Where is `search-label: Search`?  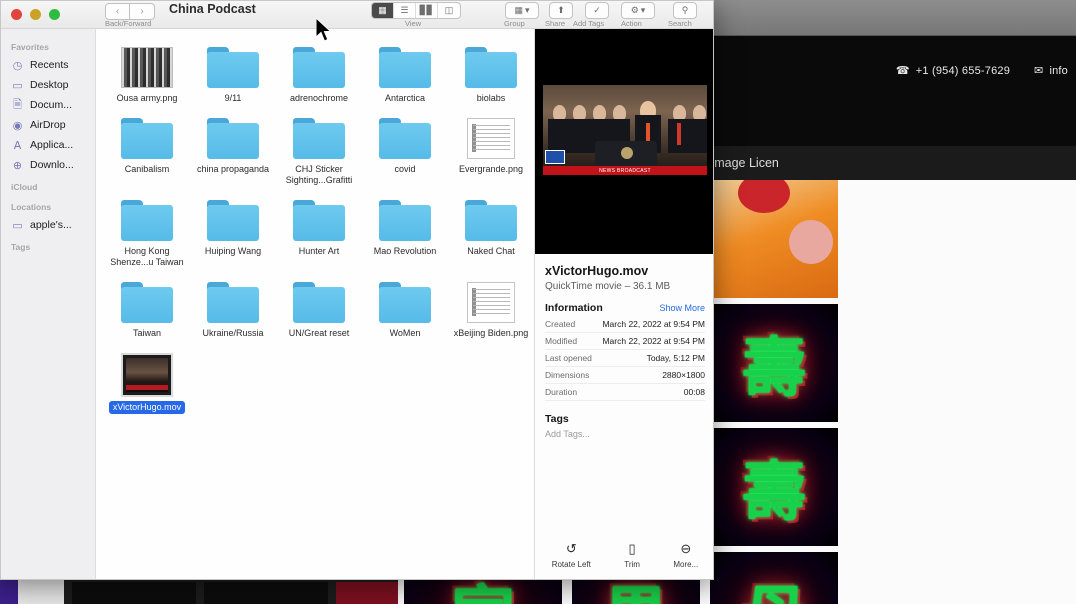 search-label: Search is located at coordinates (680, 23).